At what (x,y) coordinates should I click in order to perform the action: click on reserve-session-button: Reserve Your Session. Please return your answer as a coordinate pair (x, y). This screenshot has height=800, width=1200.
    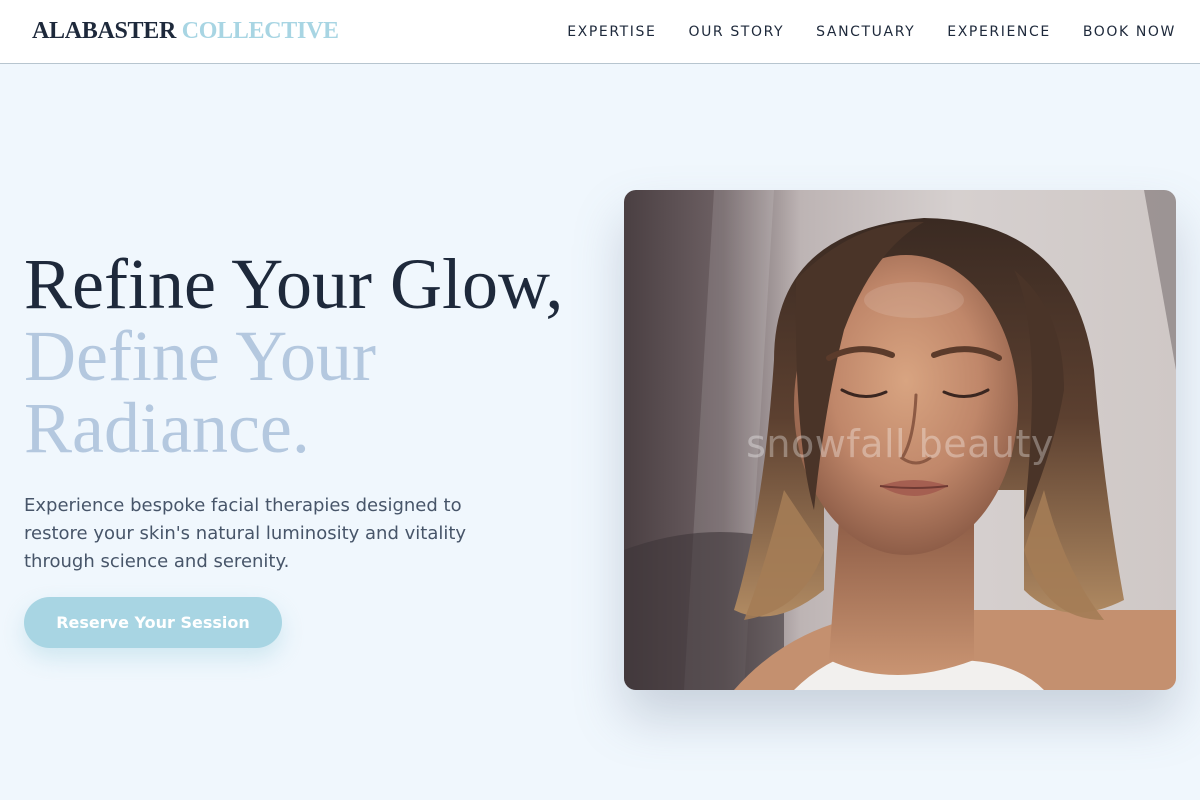
    Looking at the image, I should click on (153, 622).